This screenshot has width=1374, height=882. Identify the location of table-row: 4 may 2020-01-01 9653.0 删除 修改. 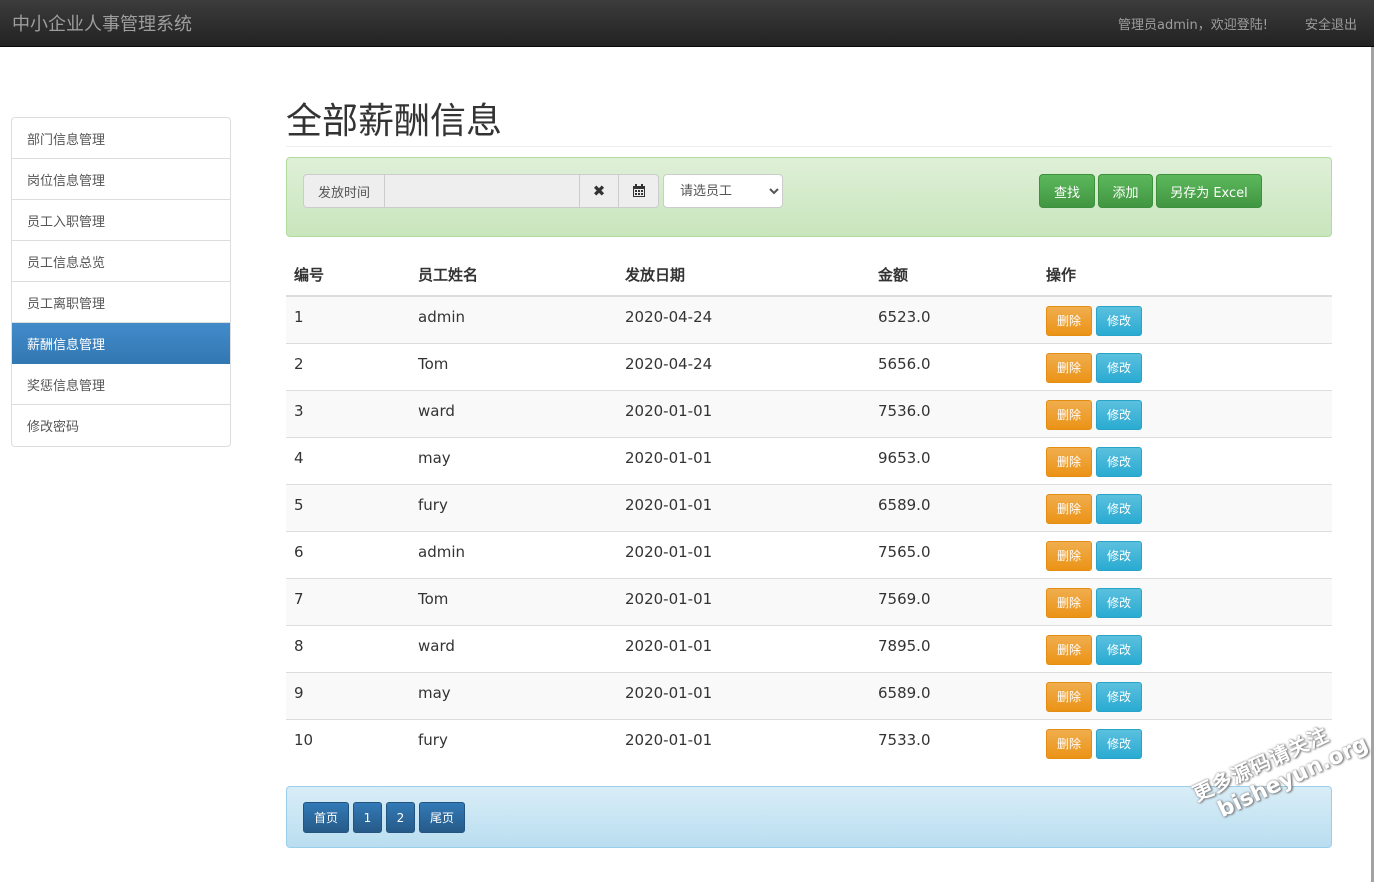
(809, 460).